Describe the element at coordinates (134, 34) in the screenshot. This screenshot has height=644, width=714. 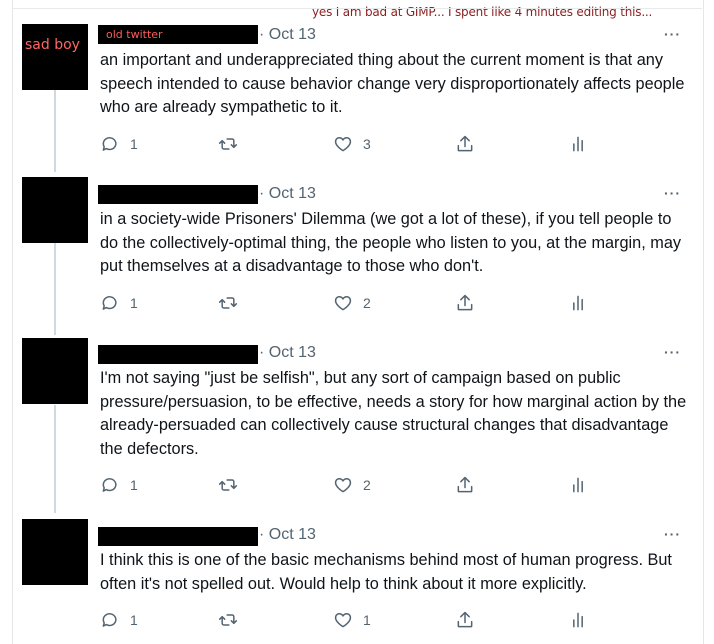
I see `name-overlay-text: old twitter` at that location.